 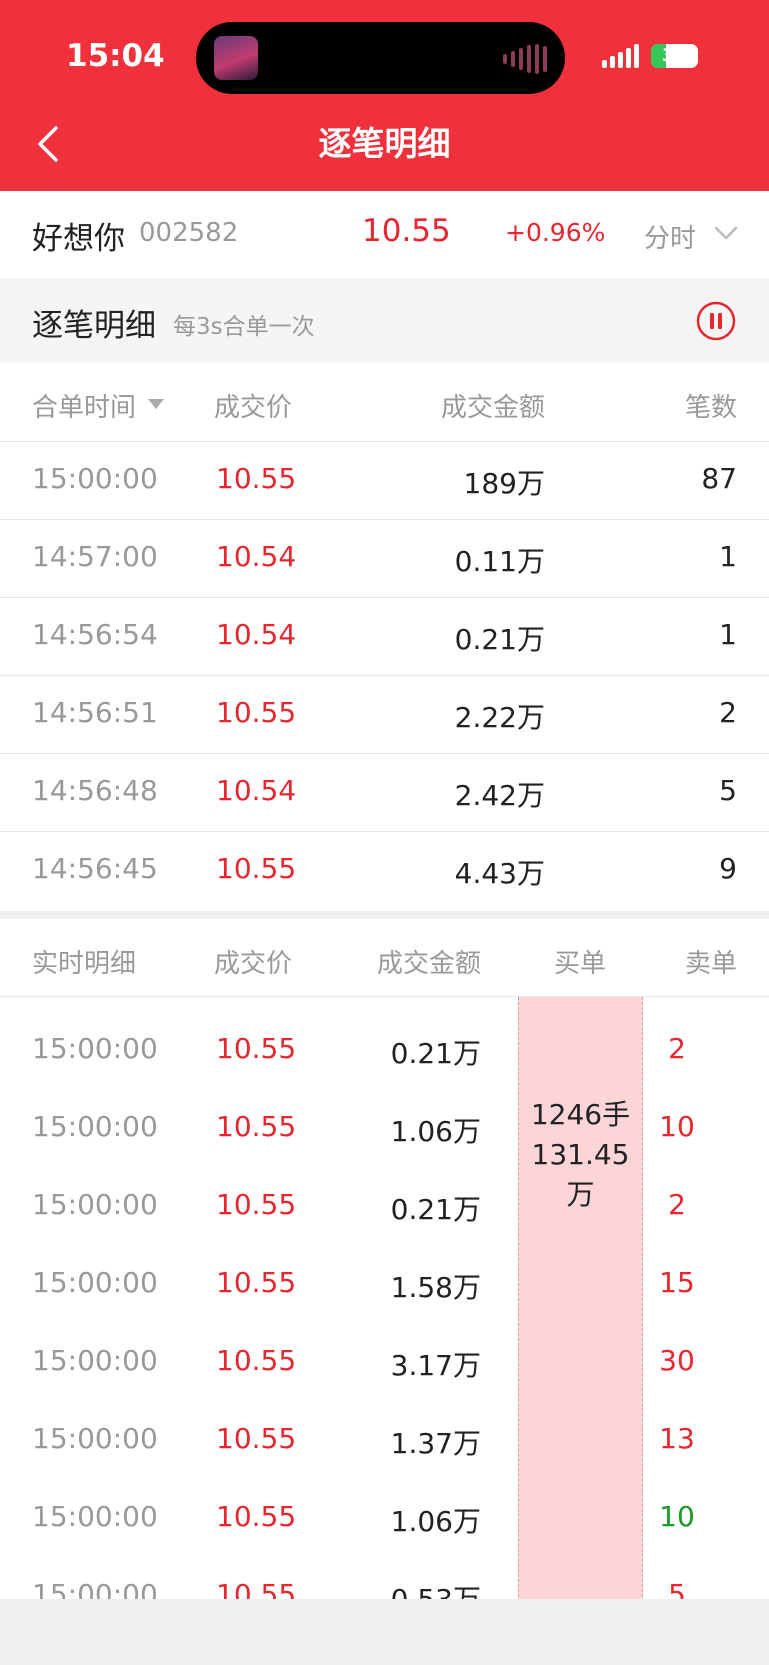 I want to click on stock-change: +0.96%, so click(x=555, y=232).